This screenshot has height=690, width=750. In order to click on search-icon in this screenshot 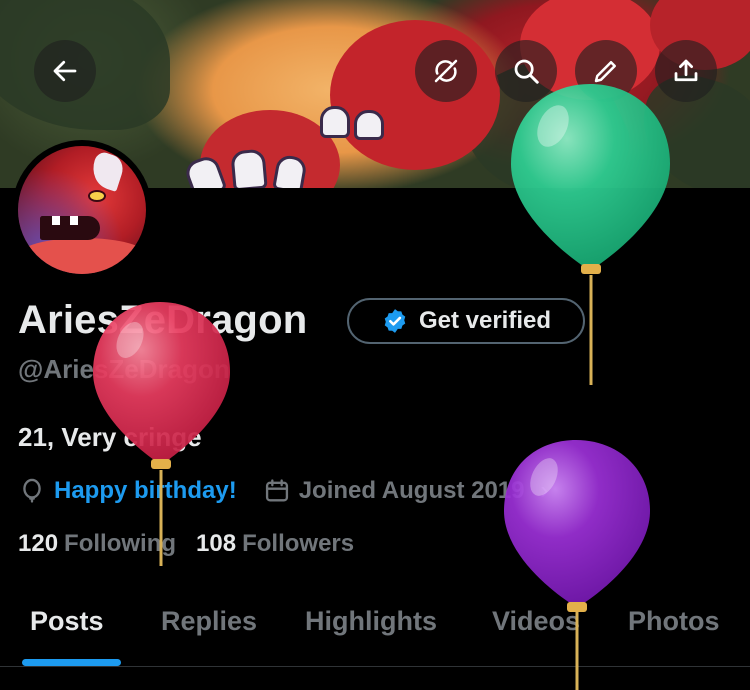, I will do `click(526, 71)`.